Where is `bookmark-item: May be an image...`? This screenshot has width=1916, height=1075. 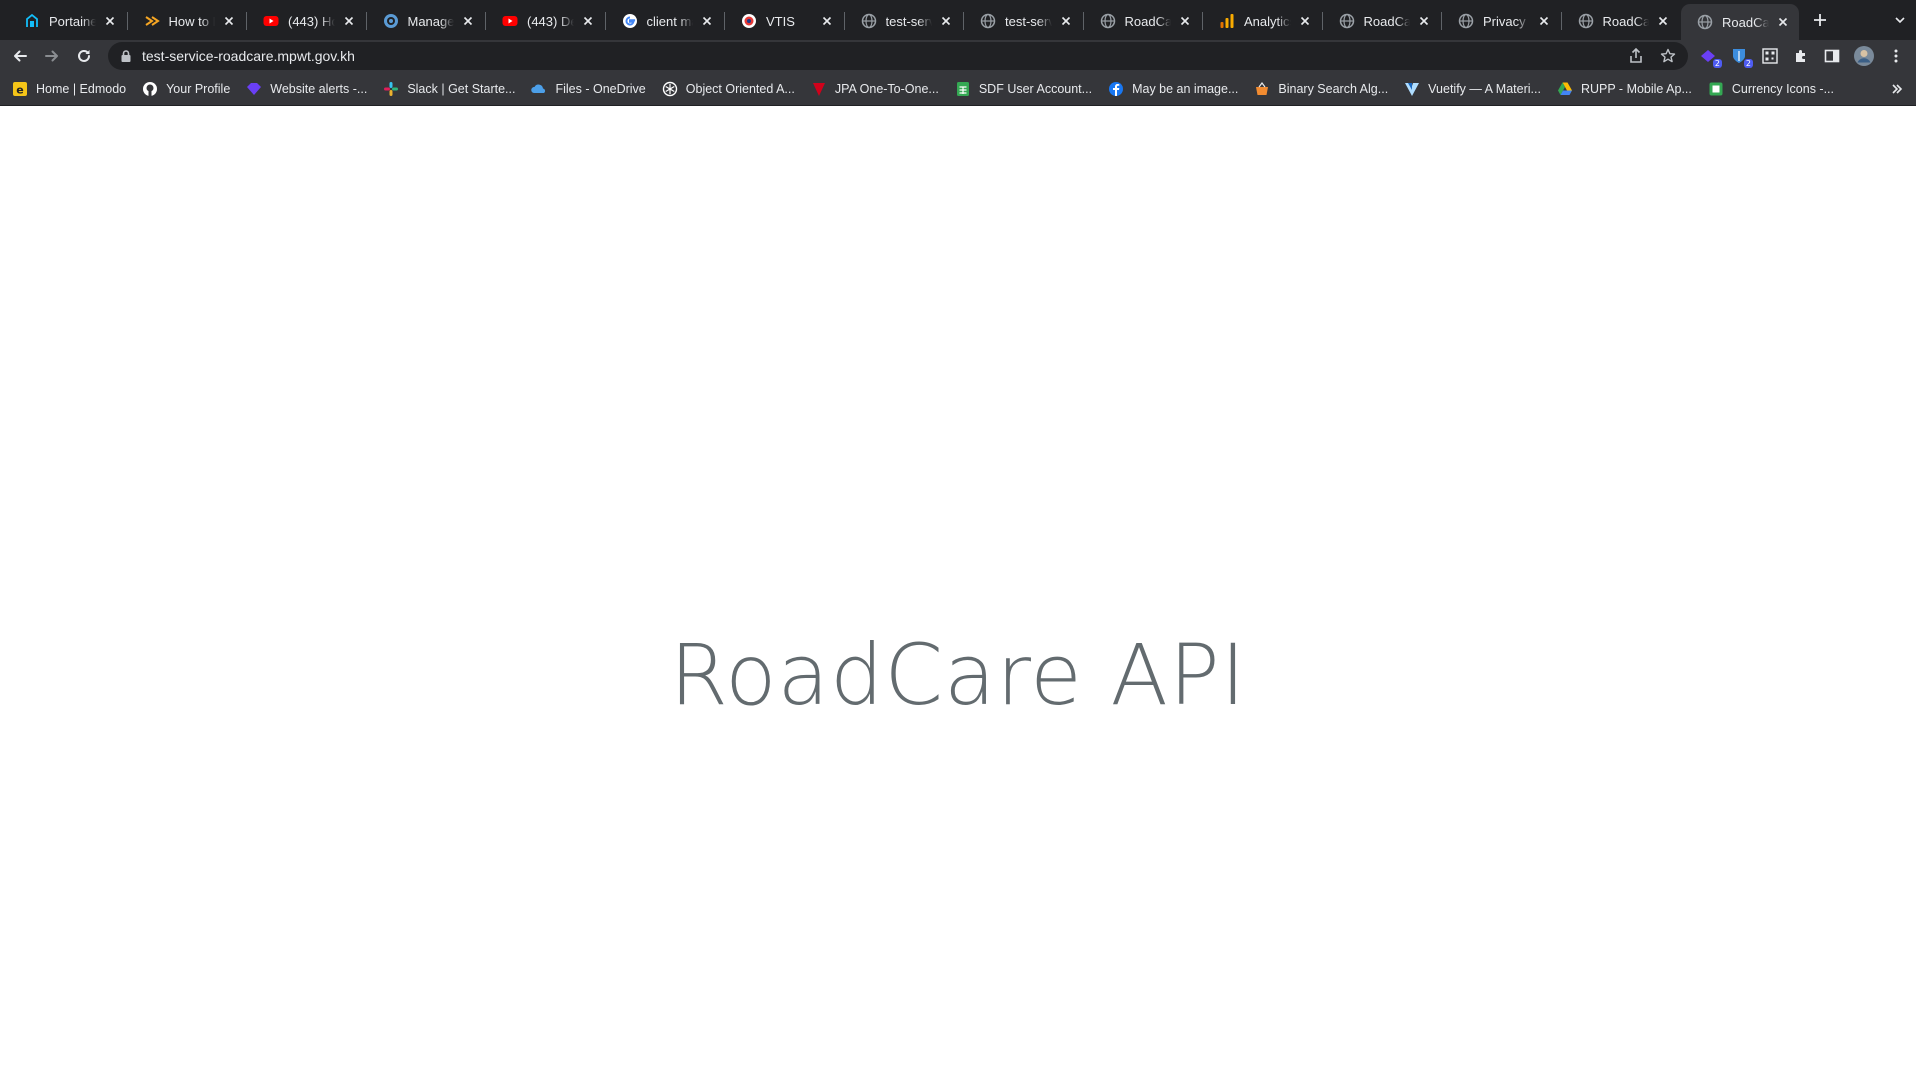
bookmark-item: May be an image... is located at coordinates (1173, 89).